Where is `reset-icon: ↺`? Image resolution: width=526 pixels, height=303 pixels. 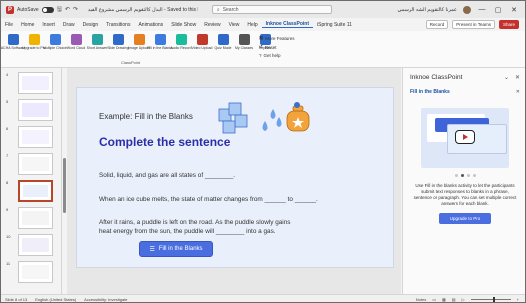
reset-icon: ↺ is located at coordinates (261, 46).